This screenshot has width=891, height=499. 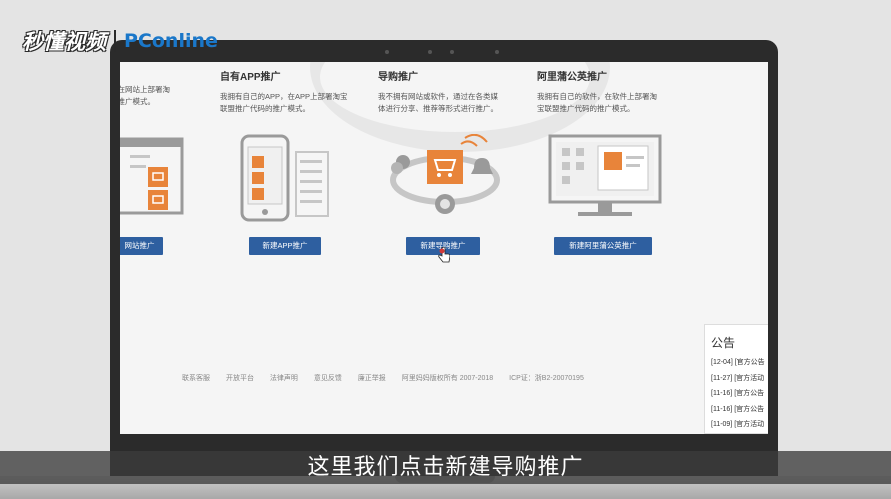 What do you see at coordinates (603, 246) in the screenshot?
I see `new-pugongying-promotion-button: 新建阿里蒲公英推广` at bounding box center [603, 246].